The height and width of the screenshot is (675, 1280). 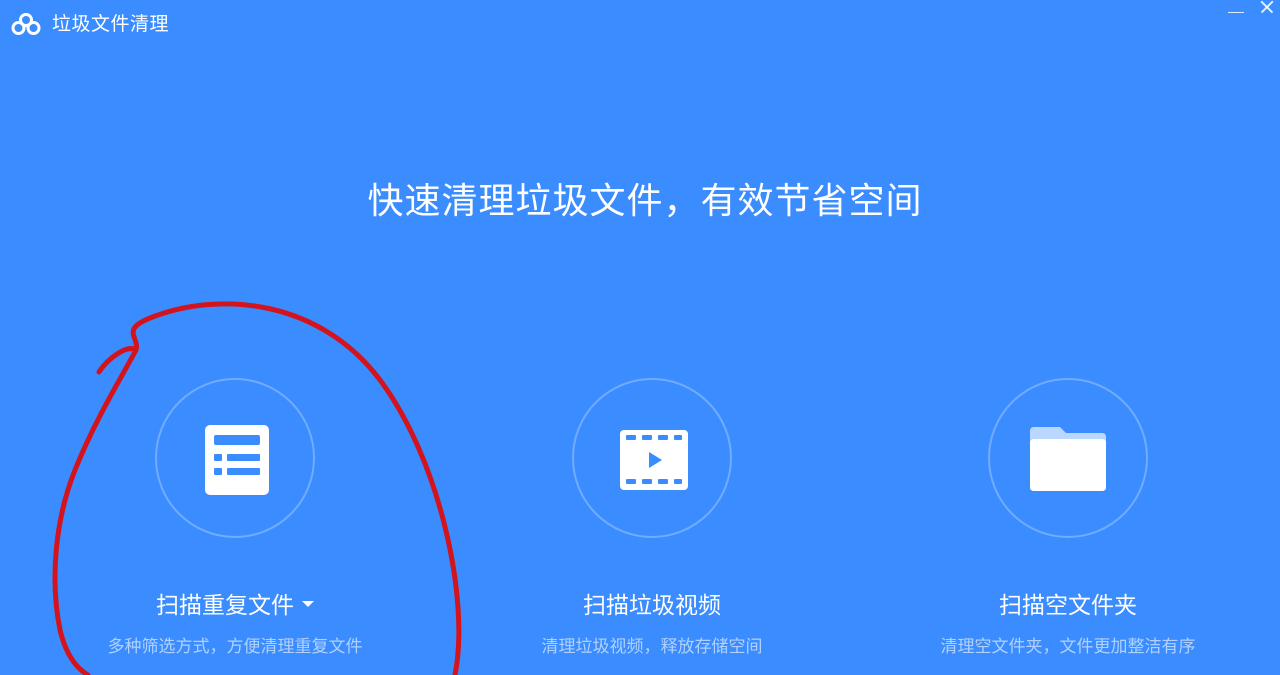 What do you see at coordinates (1068, 606) in the screenshot?
I see `option-label: 扫描空文件夹` at bounding box center [1068, 606].